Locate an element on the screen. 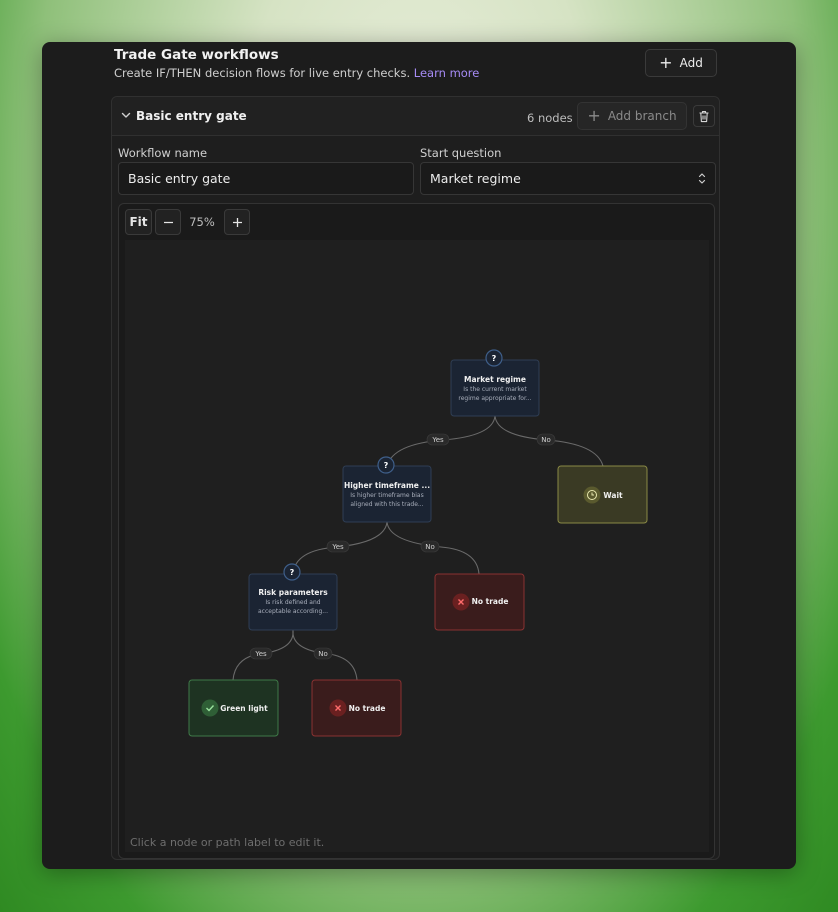 The height and width of the screenshot is (912, 838). select-arrows-icon is located at coordinates (702, 178).